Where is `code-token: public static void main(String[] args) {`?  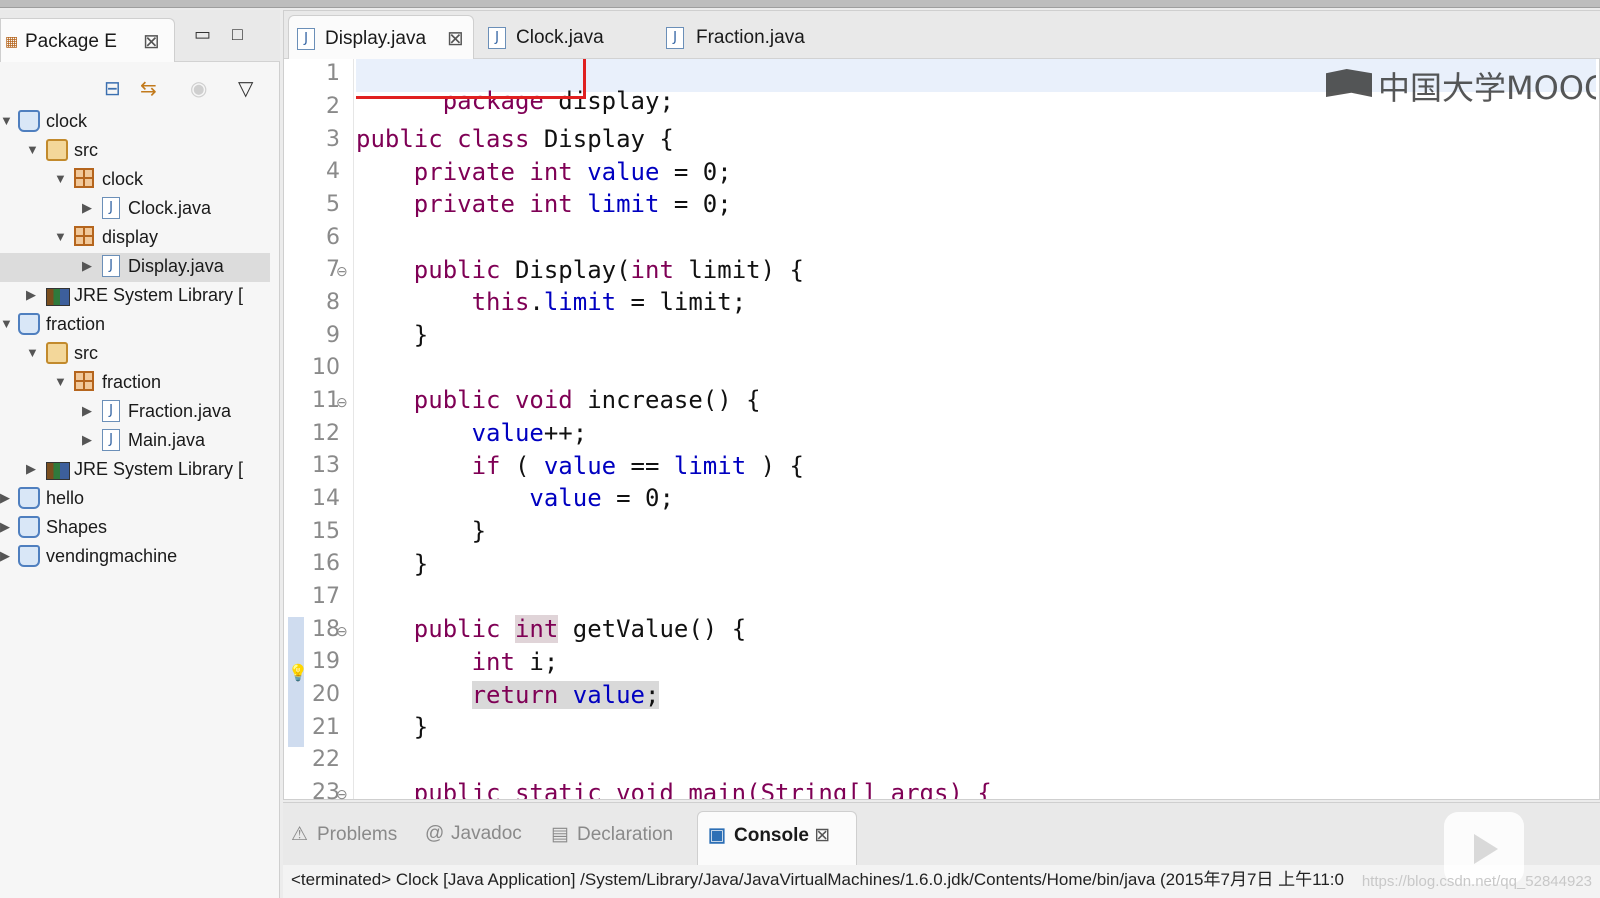 code-token: public static void main(String[] args) { is located at coordinates (702, 789).